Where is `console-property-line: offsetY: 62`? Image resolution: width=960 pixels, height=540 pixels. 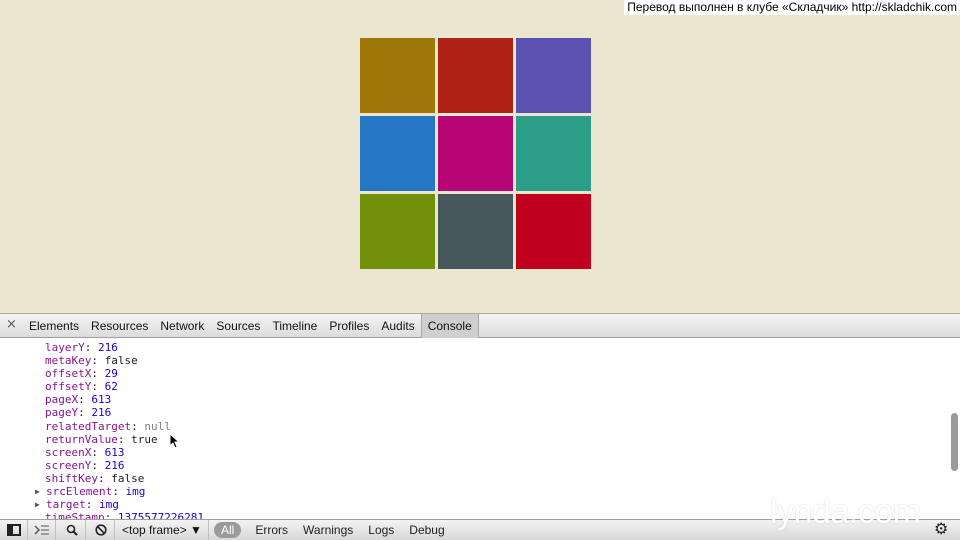
console-property-line: offsetY: 62 is located at coordinates (476, 386).